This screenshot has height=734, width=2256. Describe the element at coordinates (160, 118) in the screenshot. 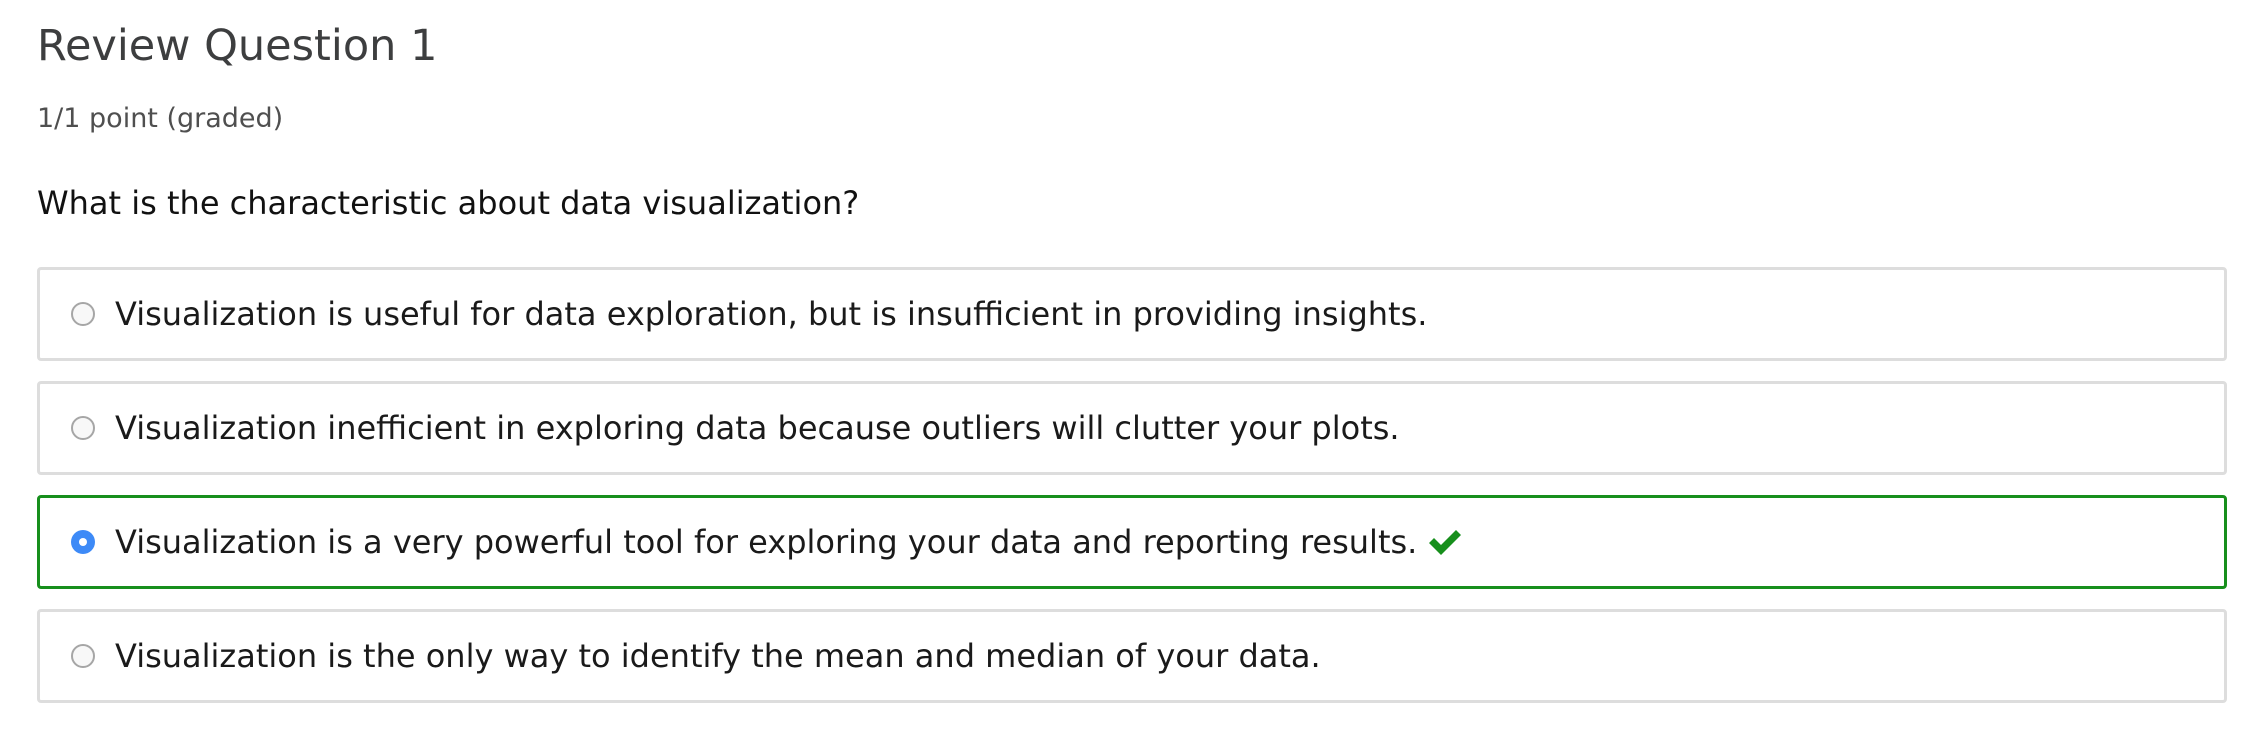

I see `points-status: 1/1 point (graded)` at that location.